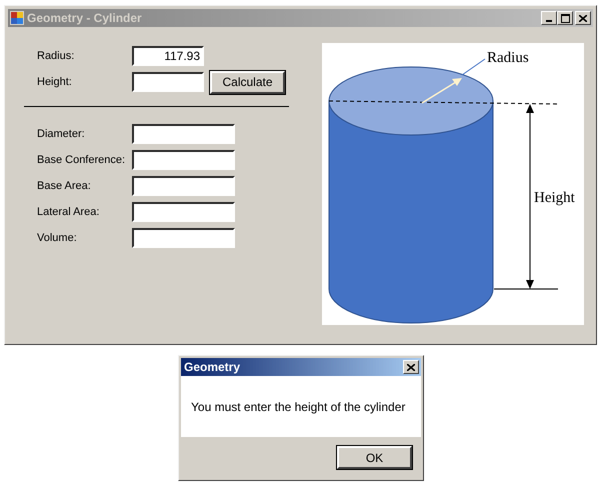  I want to click on radius-label: Radius, so click(508, 58).